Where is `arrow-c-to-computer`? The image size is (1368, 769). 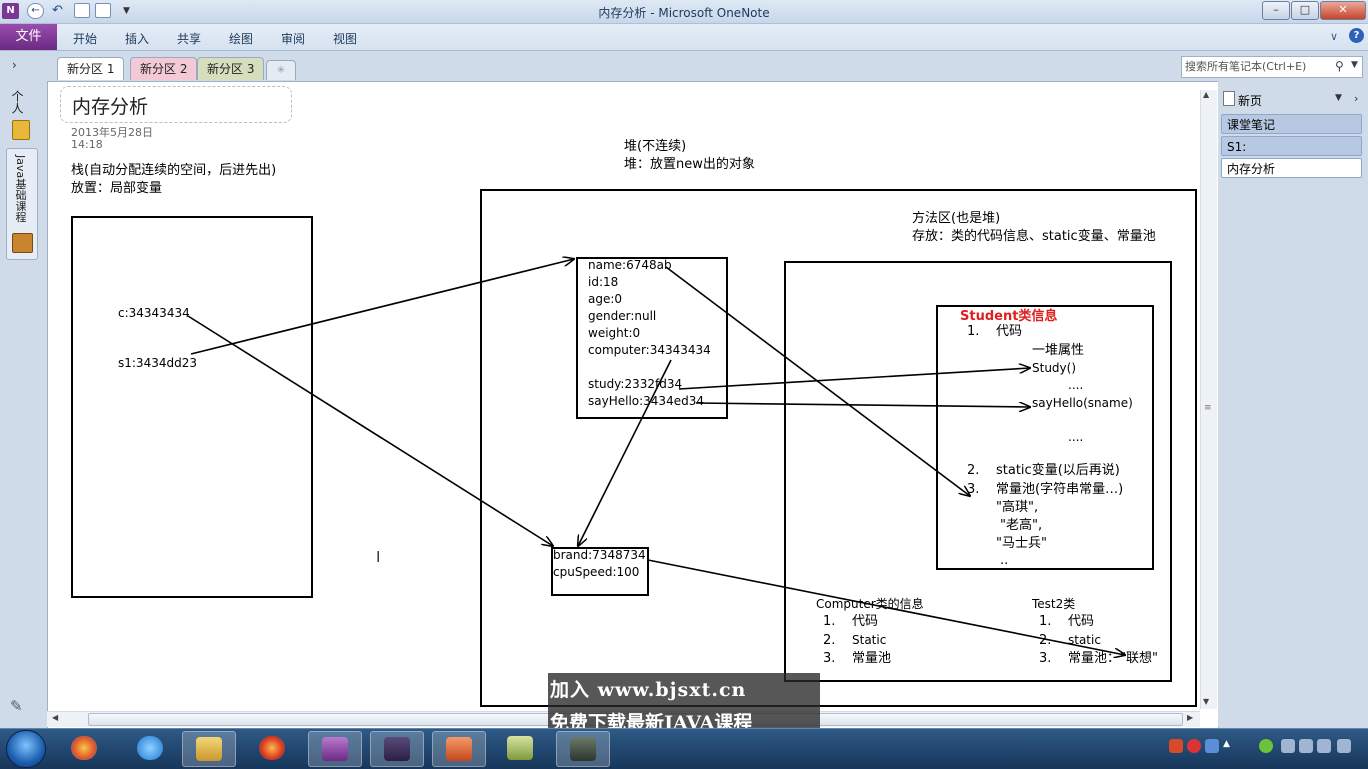 arrow-c-to-computer is located at coordinates (370, 430).